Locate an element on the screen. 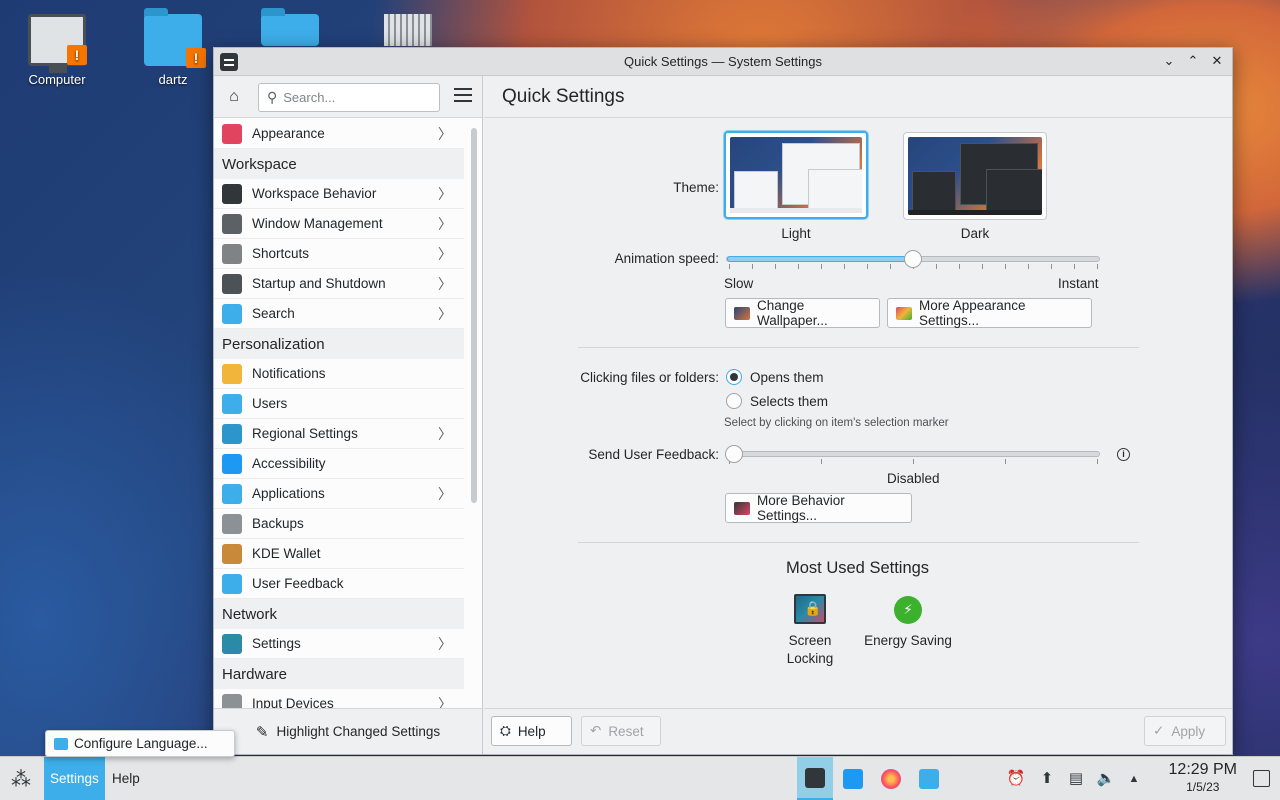 This screenshot has width=1280, height=800. divider is located at coordinates (858, 347).